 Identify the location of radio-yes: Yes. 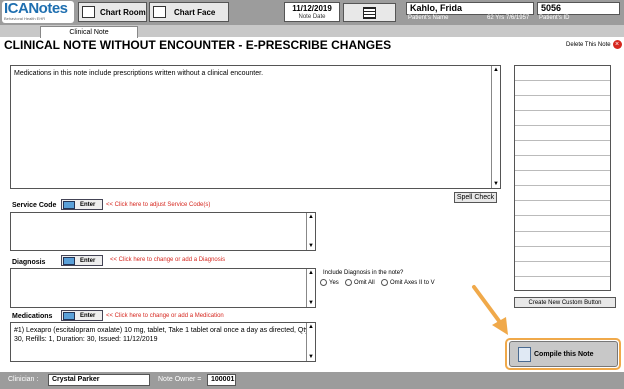
(329, 282).